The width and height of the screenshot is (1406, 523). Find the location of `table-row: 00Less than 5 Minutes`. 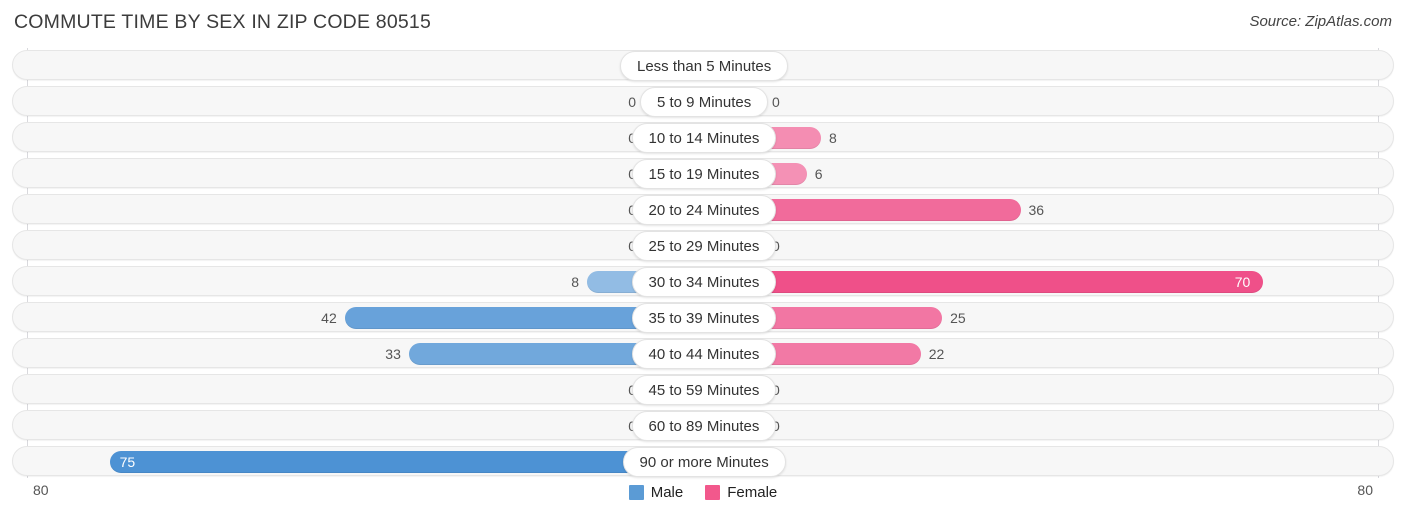

table-row: 00Less than 5 Minutes is located at coordinates (703, 65).